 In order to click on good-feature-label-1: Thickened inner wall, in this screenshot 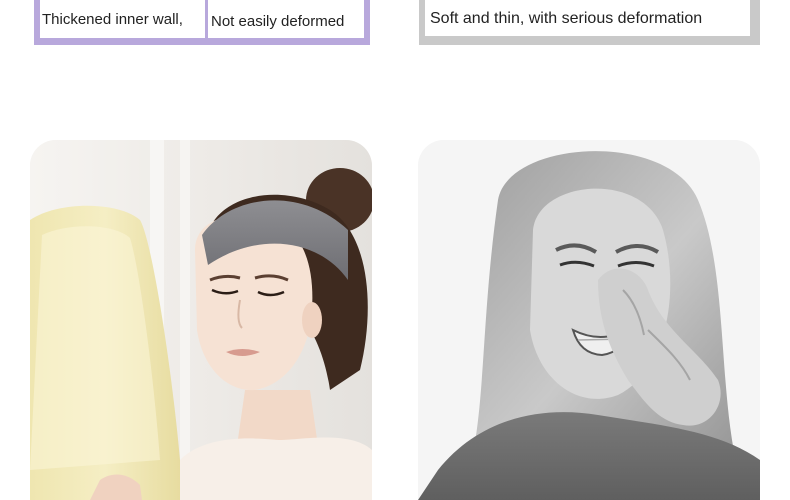, I will do `click(112, 19)`.